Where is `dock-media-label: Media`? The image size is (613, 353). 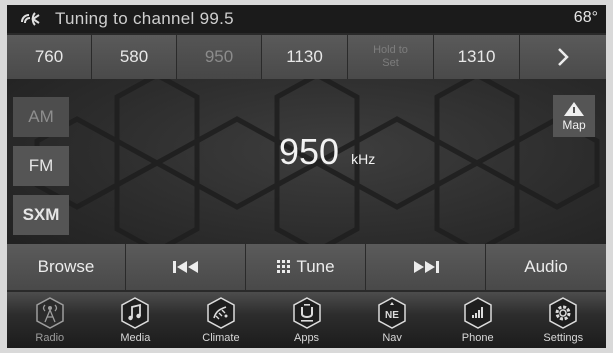 dock-media-label: Media is located at coordinates (135, 338).